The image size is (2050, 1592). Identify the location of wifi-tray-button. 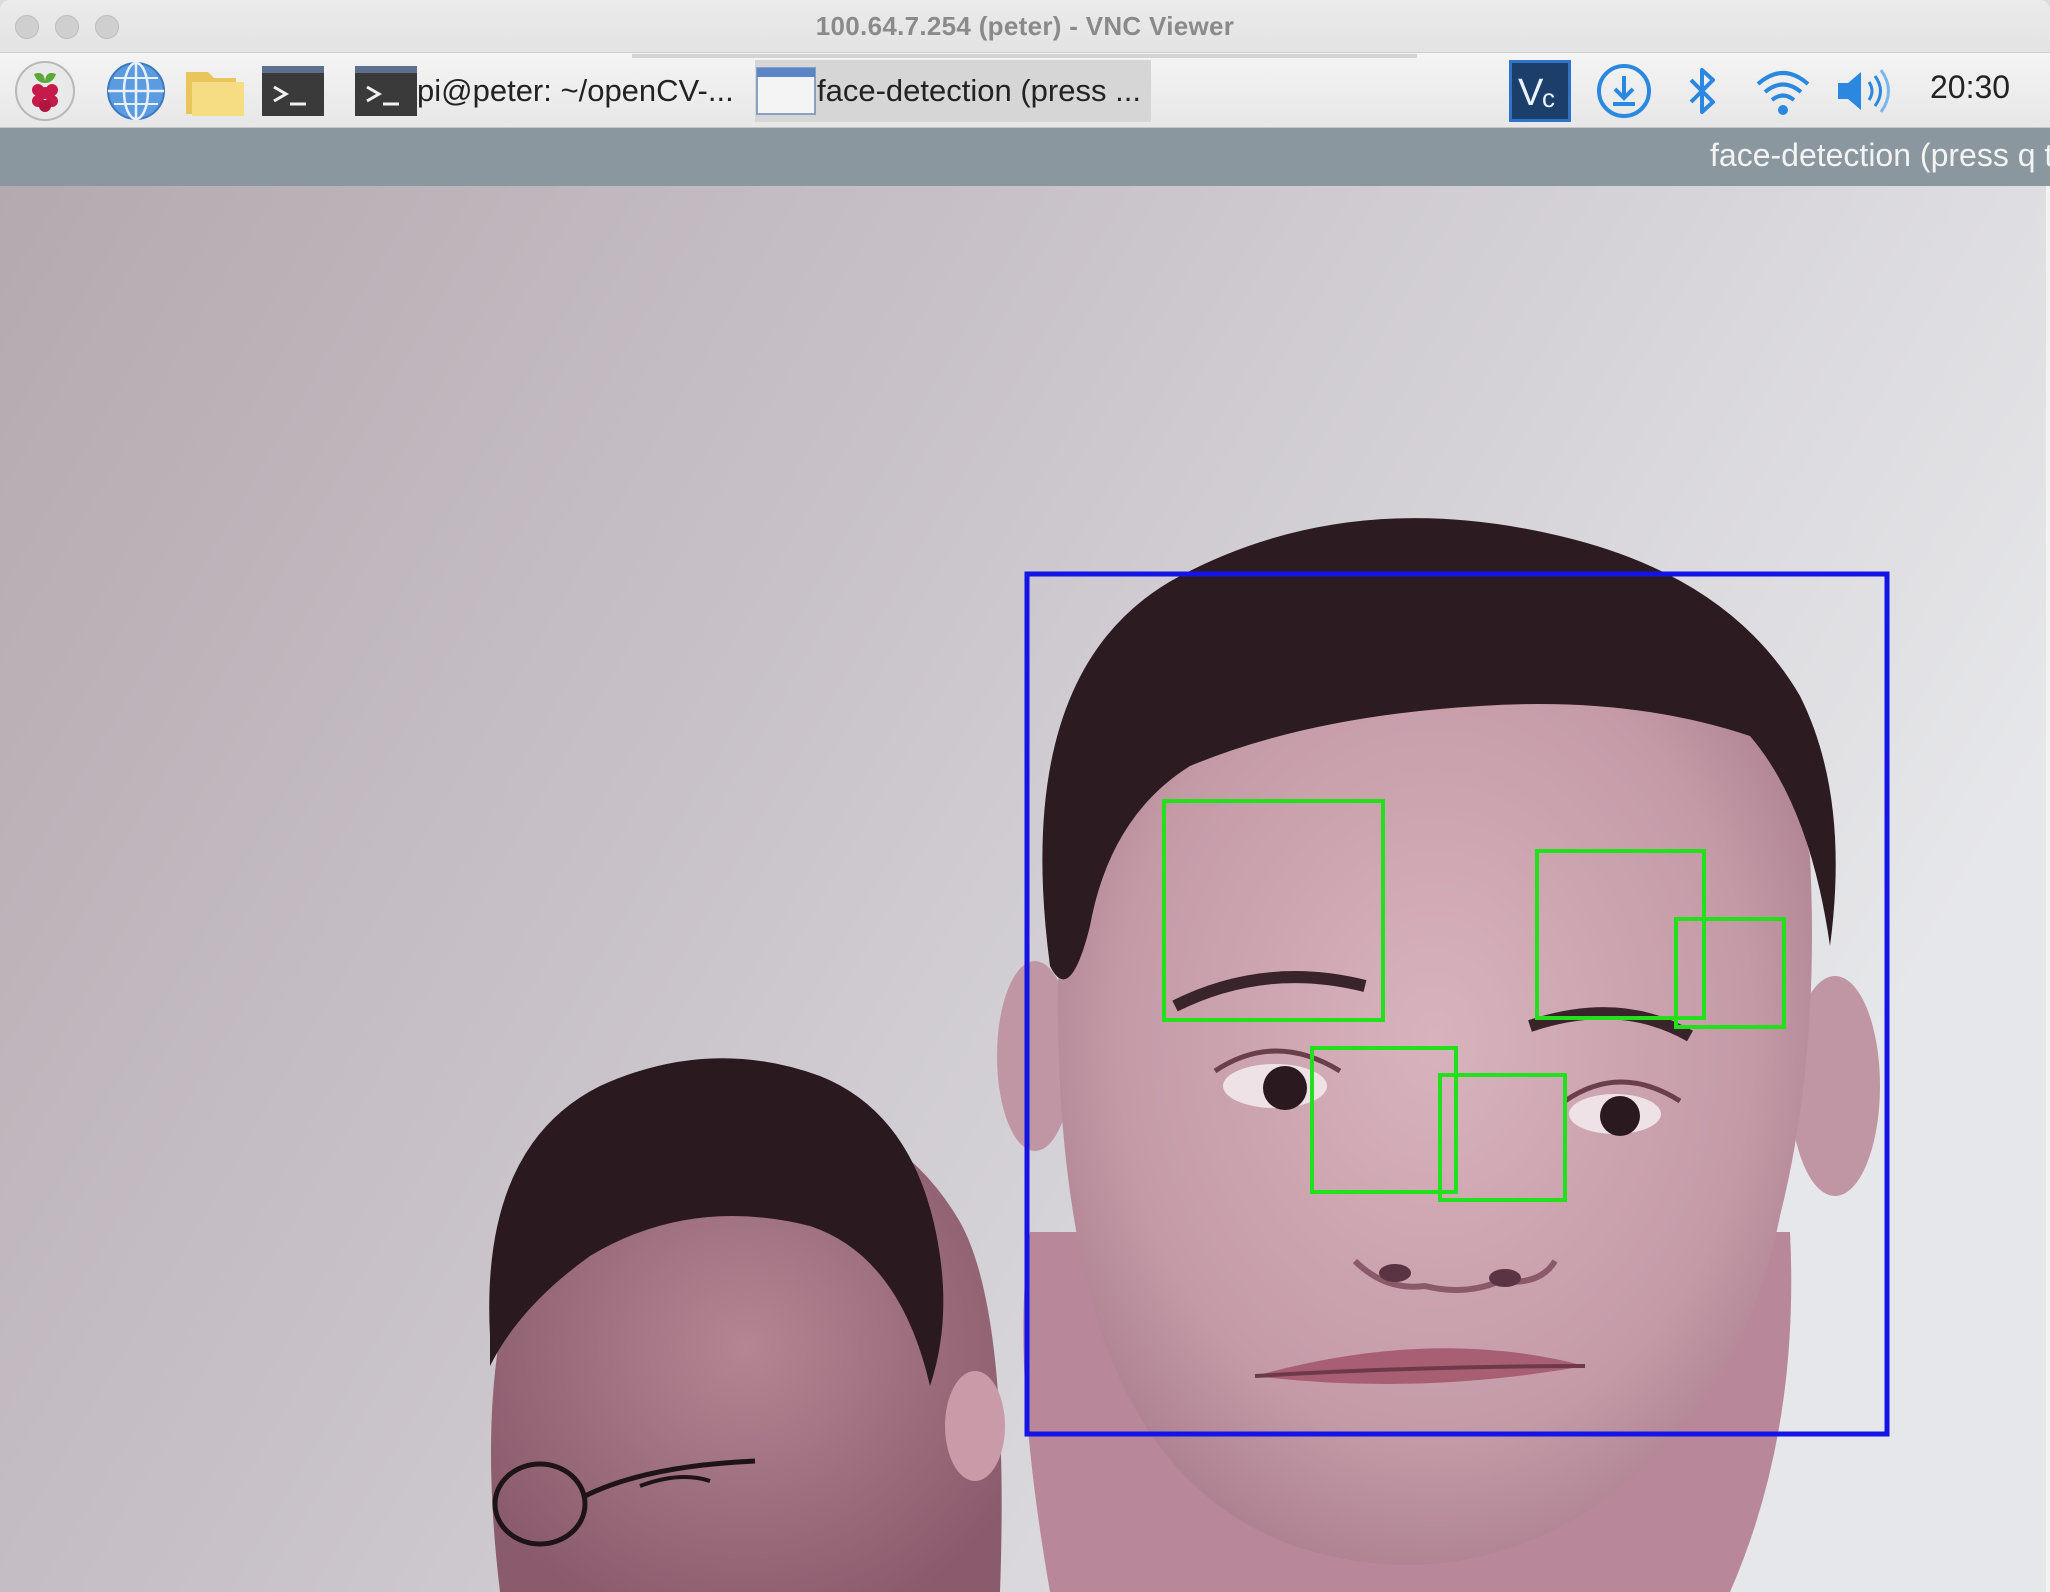
(1783, 91).